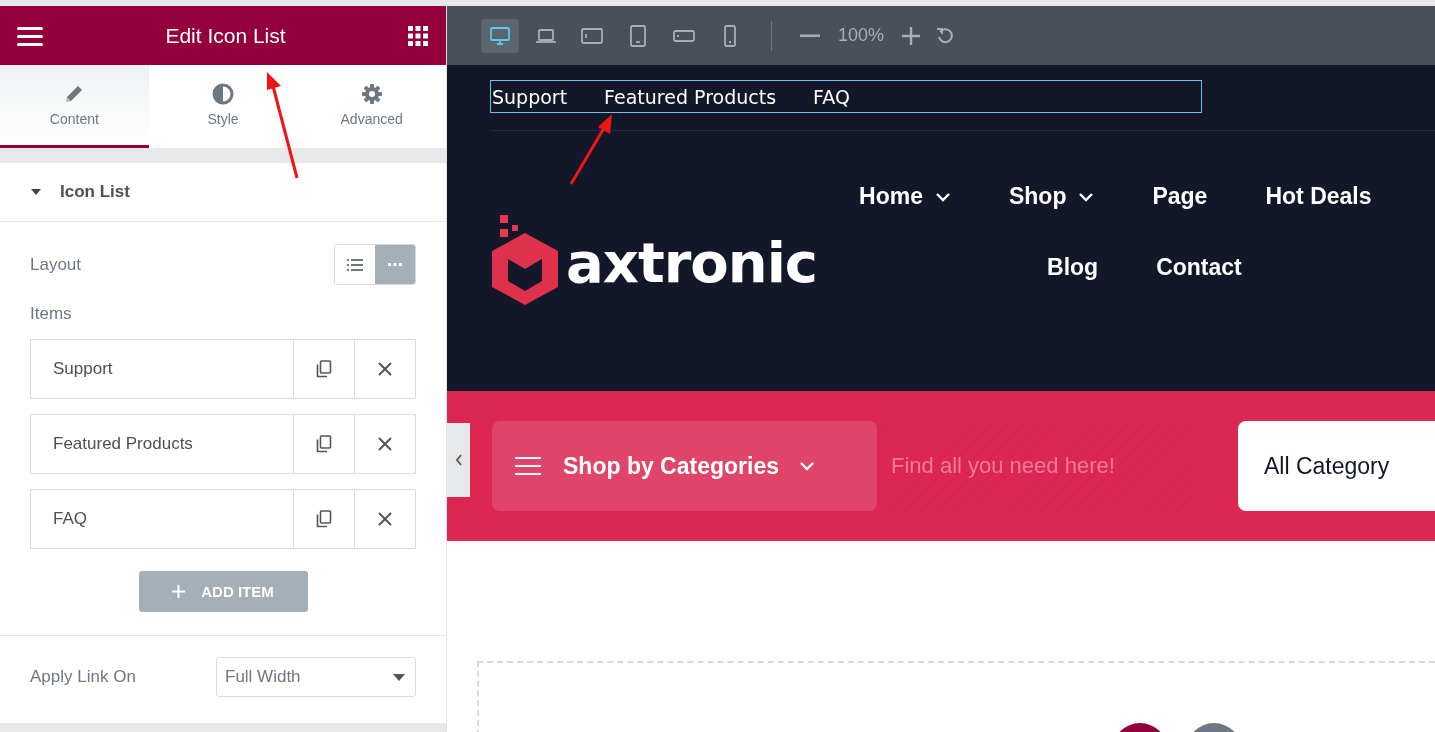 The image size is (1435, 732). I want to click on chevron-left-icon, so click(458, 460).